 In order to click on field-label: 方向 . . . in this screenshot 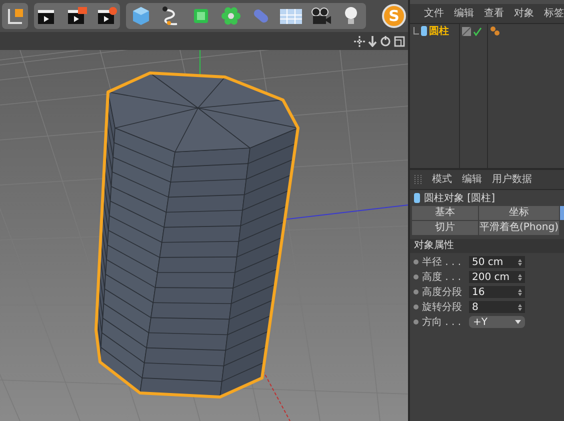, I will do `click(442, 323)`.